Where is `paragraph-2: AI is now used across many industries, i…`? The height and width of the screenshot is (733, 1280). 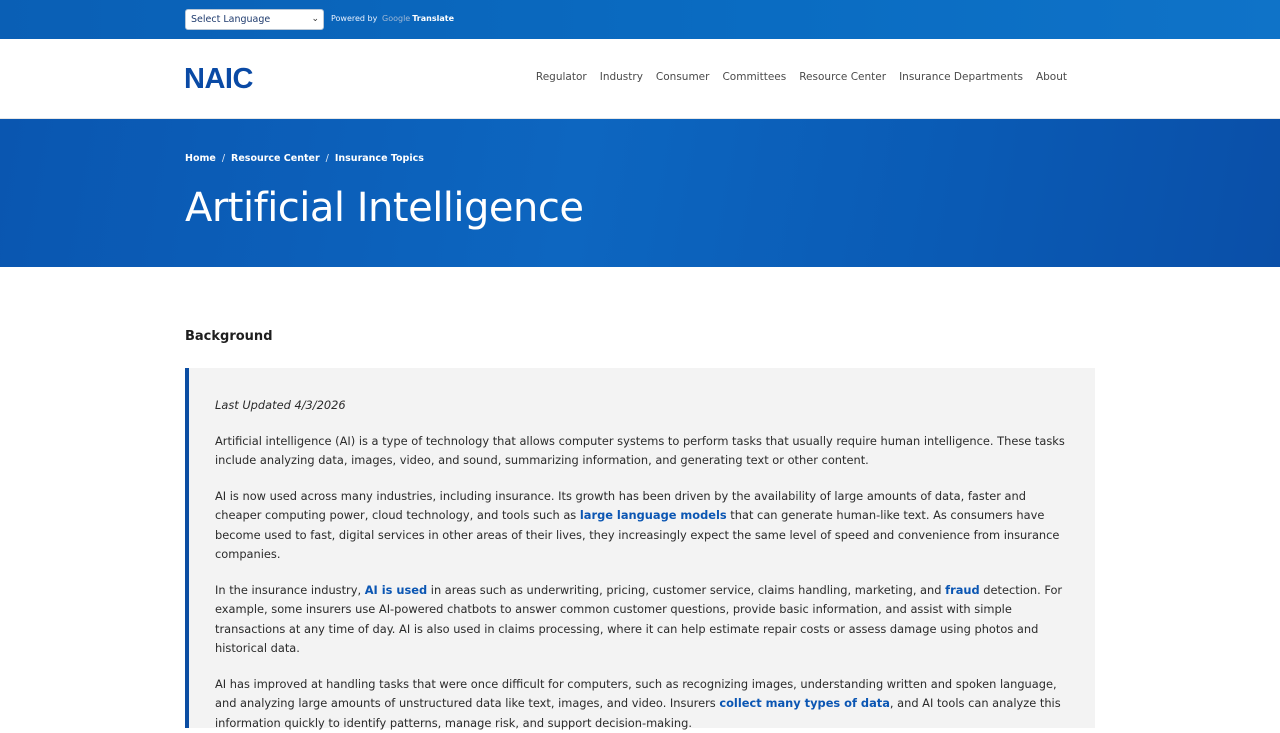
paragraph-2: AI is now used across many industries, i… is located at coordinates (642, 526).